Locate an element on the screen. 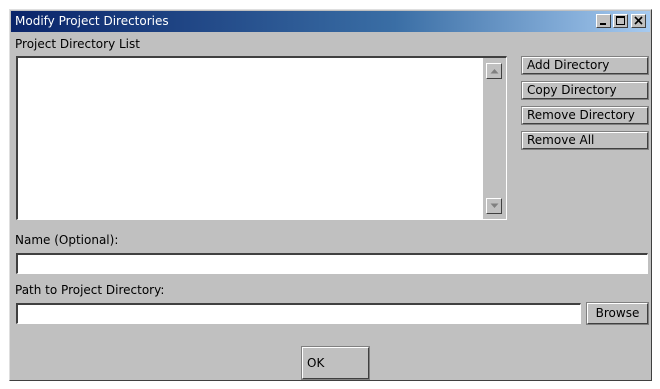  copy-directory-button: Copy Directory is located at coordinates (585, 90).